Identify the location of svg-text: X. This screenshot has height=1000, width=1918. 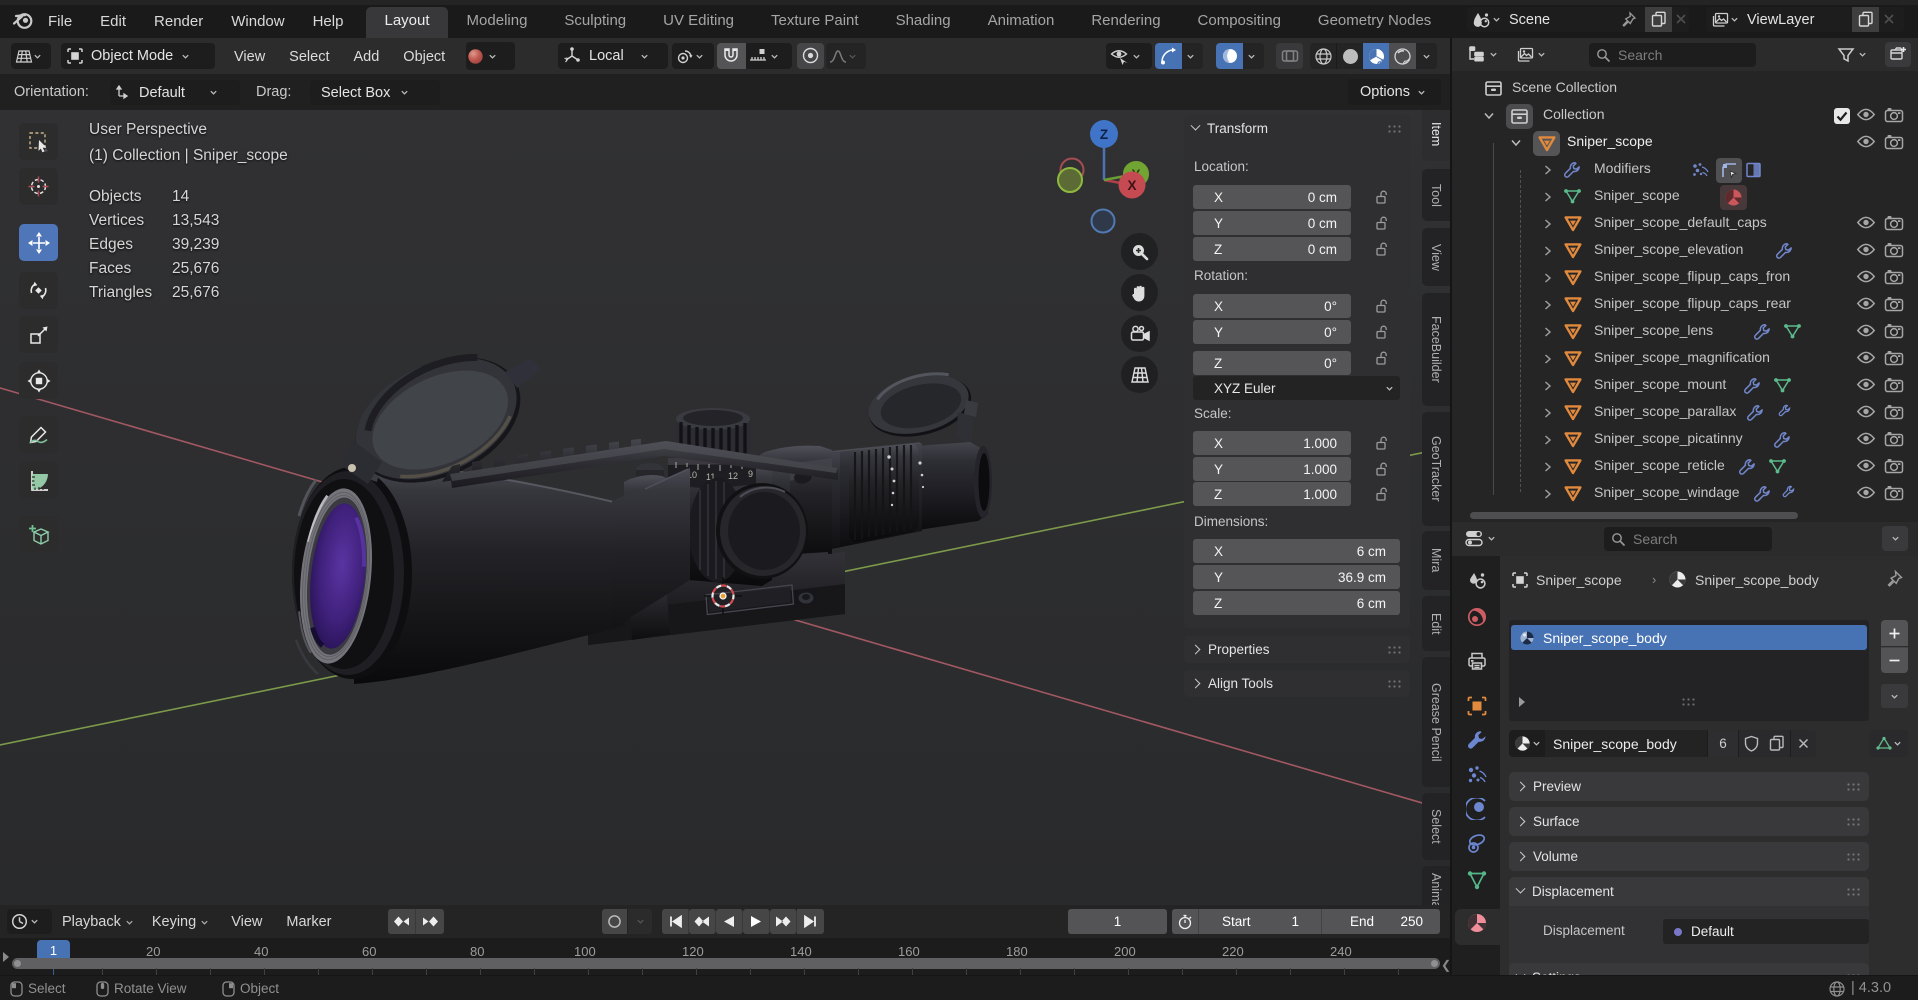
(1131, 185).